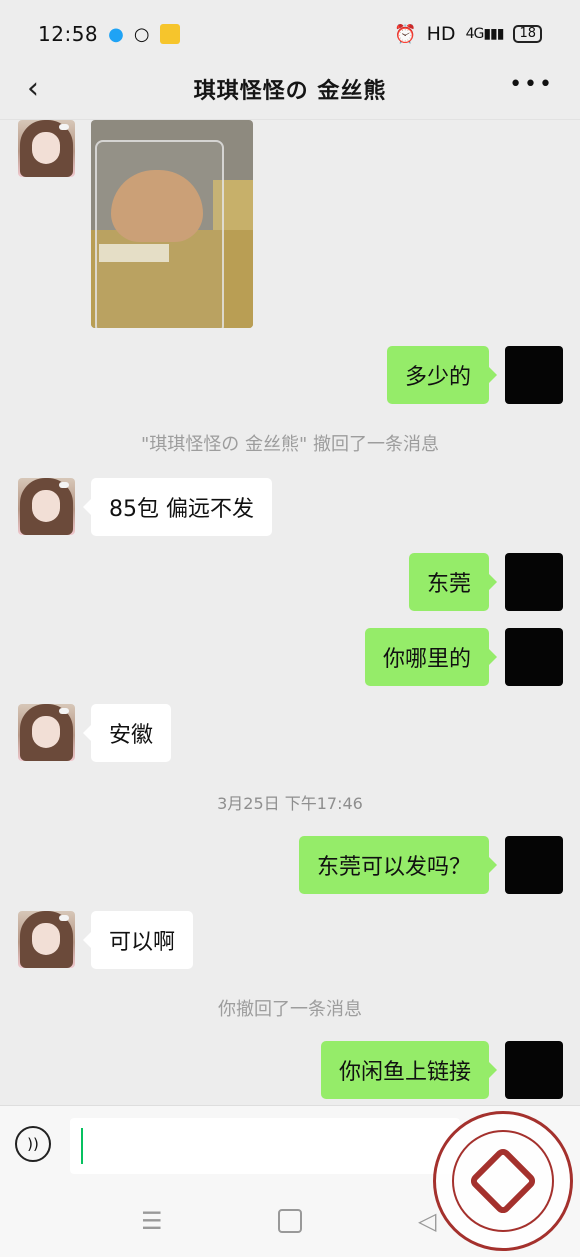 This screenshot has height=1257, width=580. I want to click on status-time: 12:58, so click(68, 34).